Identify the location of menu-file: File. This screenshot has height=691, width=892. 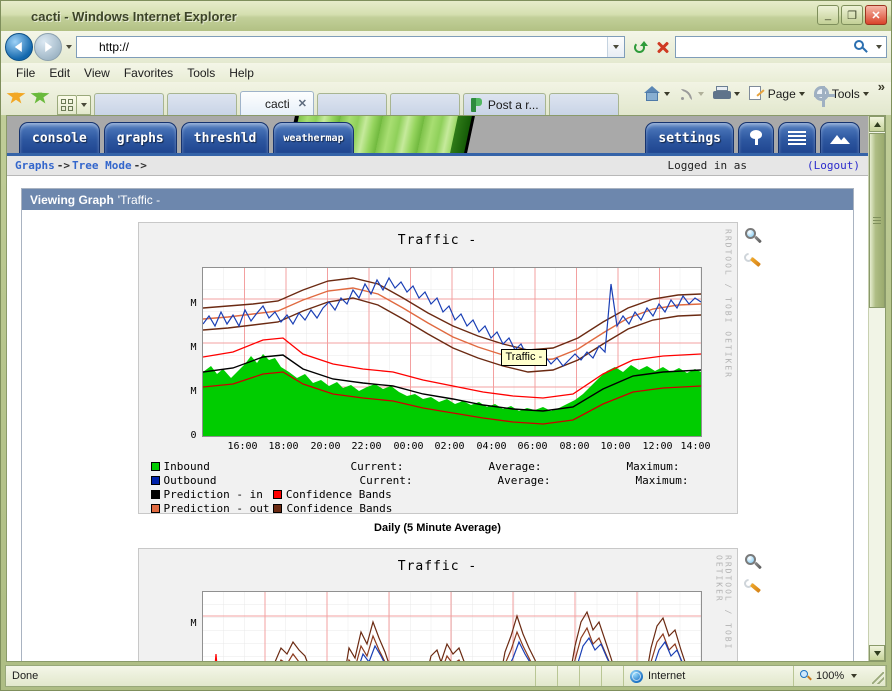
(25, 73).